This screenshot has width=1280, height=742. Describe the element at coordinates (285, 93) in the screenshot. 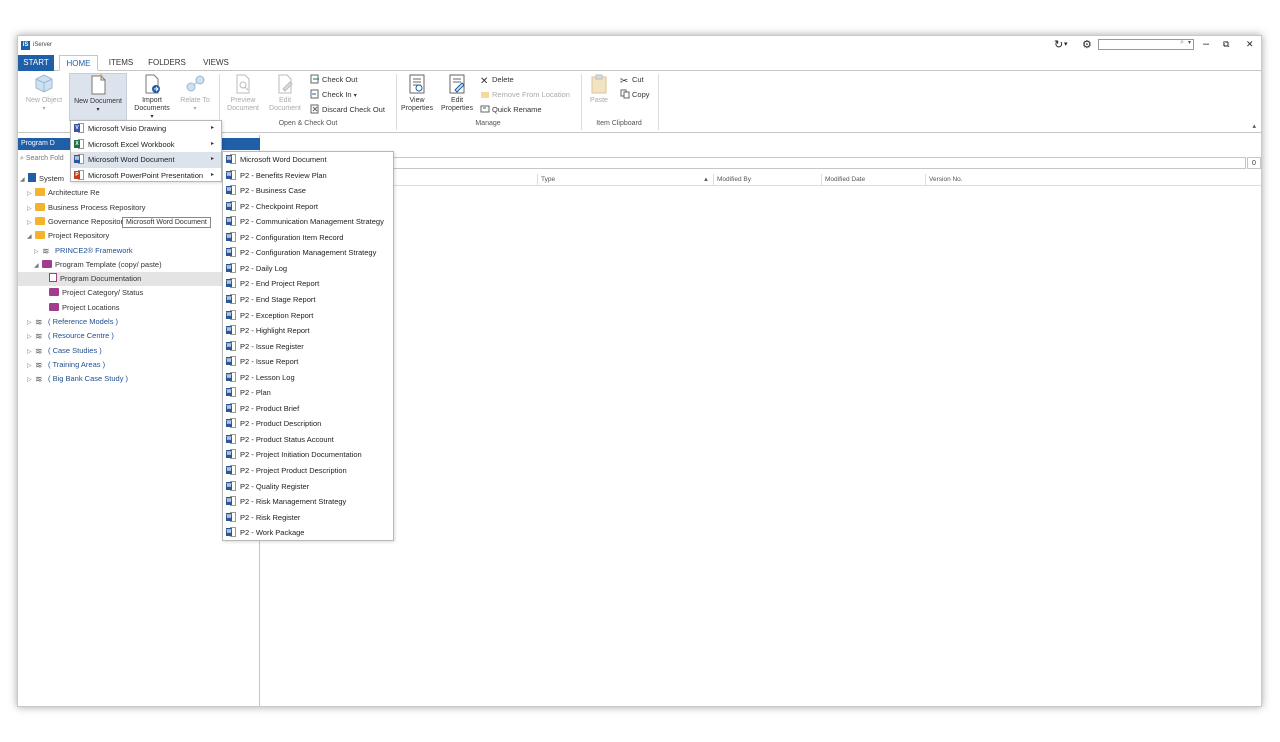

I see `edit-document-button: Edit Document` at that location.